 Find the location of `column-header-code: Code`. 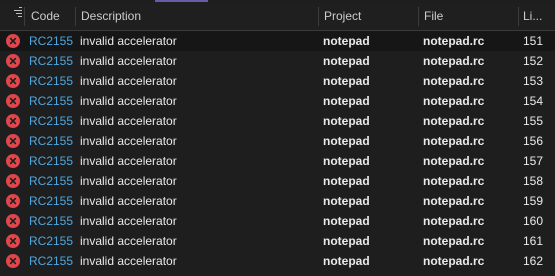

column-header-code: Code is located at coordinates (51, 16).